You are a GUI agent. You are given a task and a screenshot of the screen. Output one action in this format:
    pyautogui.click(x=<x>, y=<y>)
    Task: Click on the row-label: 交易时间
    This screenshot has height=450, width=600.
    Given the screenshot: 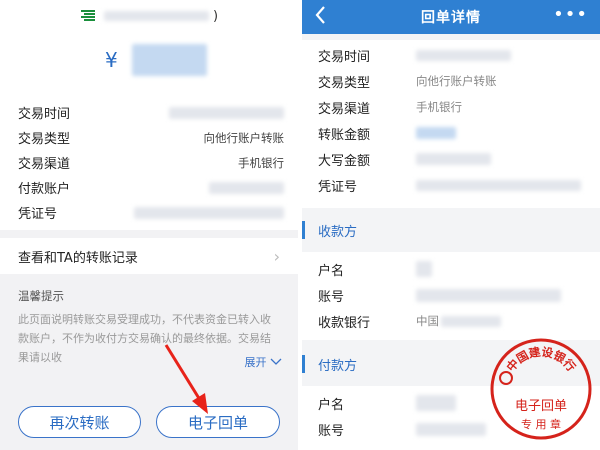 What is the action you would take?
    pyautogui.click(x=344, y=57)
    